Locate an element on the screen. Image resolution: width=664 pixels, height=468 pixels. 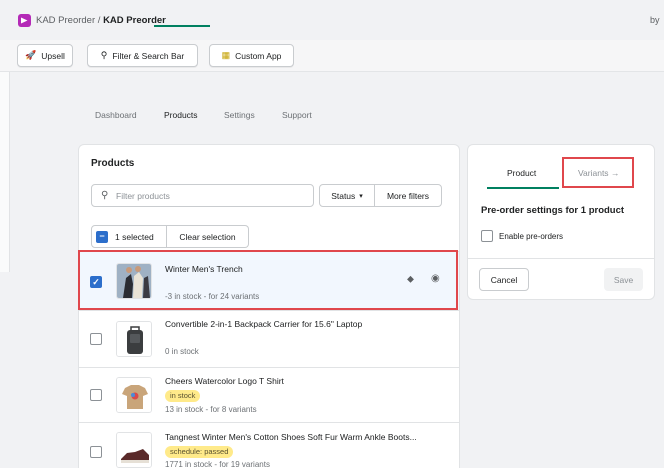
top-bar: KAD Preorder / KAD Preorder by is located at coordinates (332, 20).